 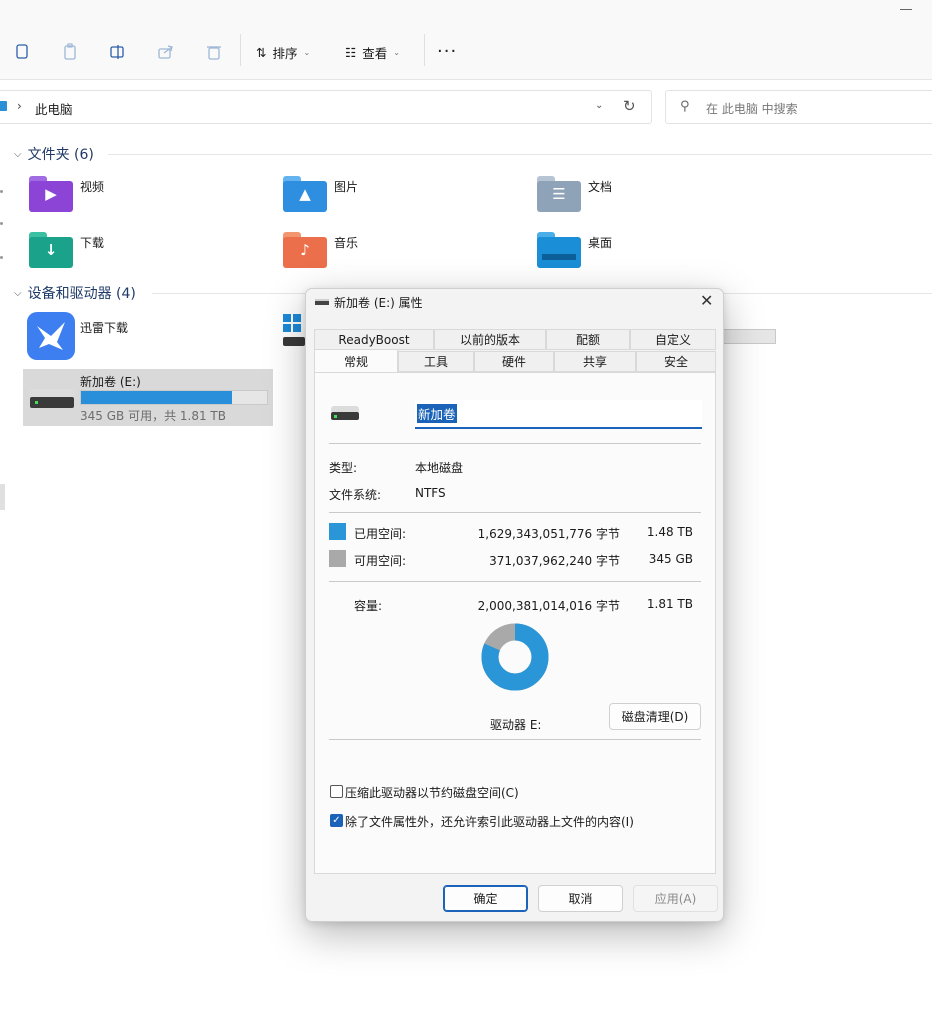 What do you see at coordinates (92, 186) in the screenshot?
I see `folder-label-videos: 视频` at bounding box center [92, 186].